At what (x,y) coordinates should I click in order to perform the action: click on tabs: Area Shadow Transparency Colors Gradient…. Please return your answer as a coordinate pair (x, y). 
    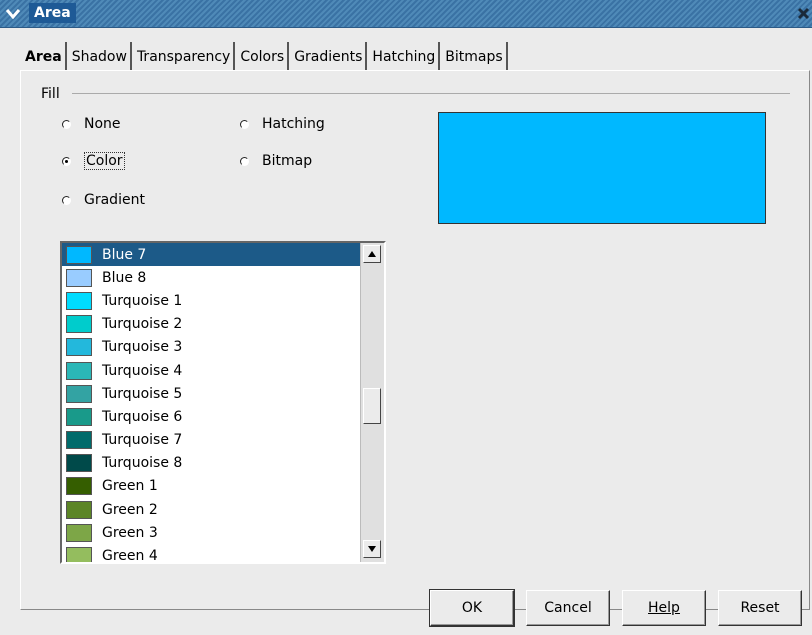
    Looking at the image, I should click on (266, 56).